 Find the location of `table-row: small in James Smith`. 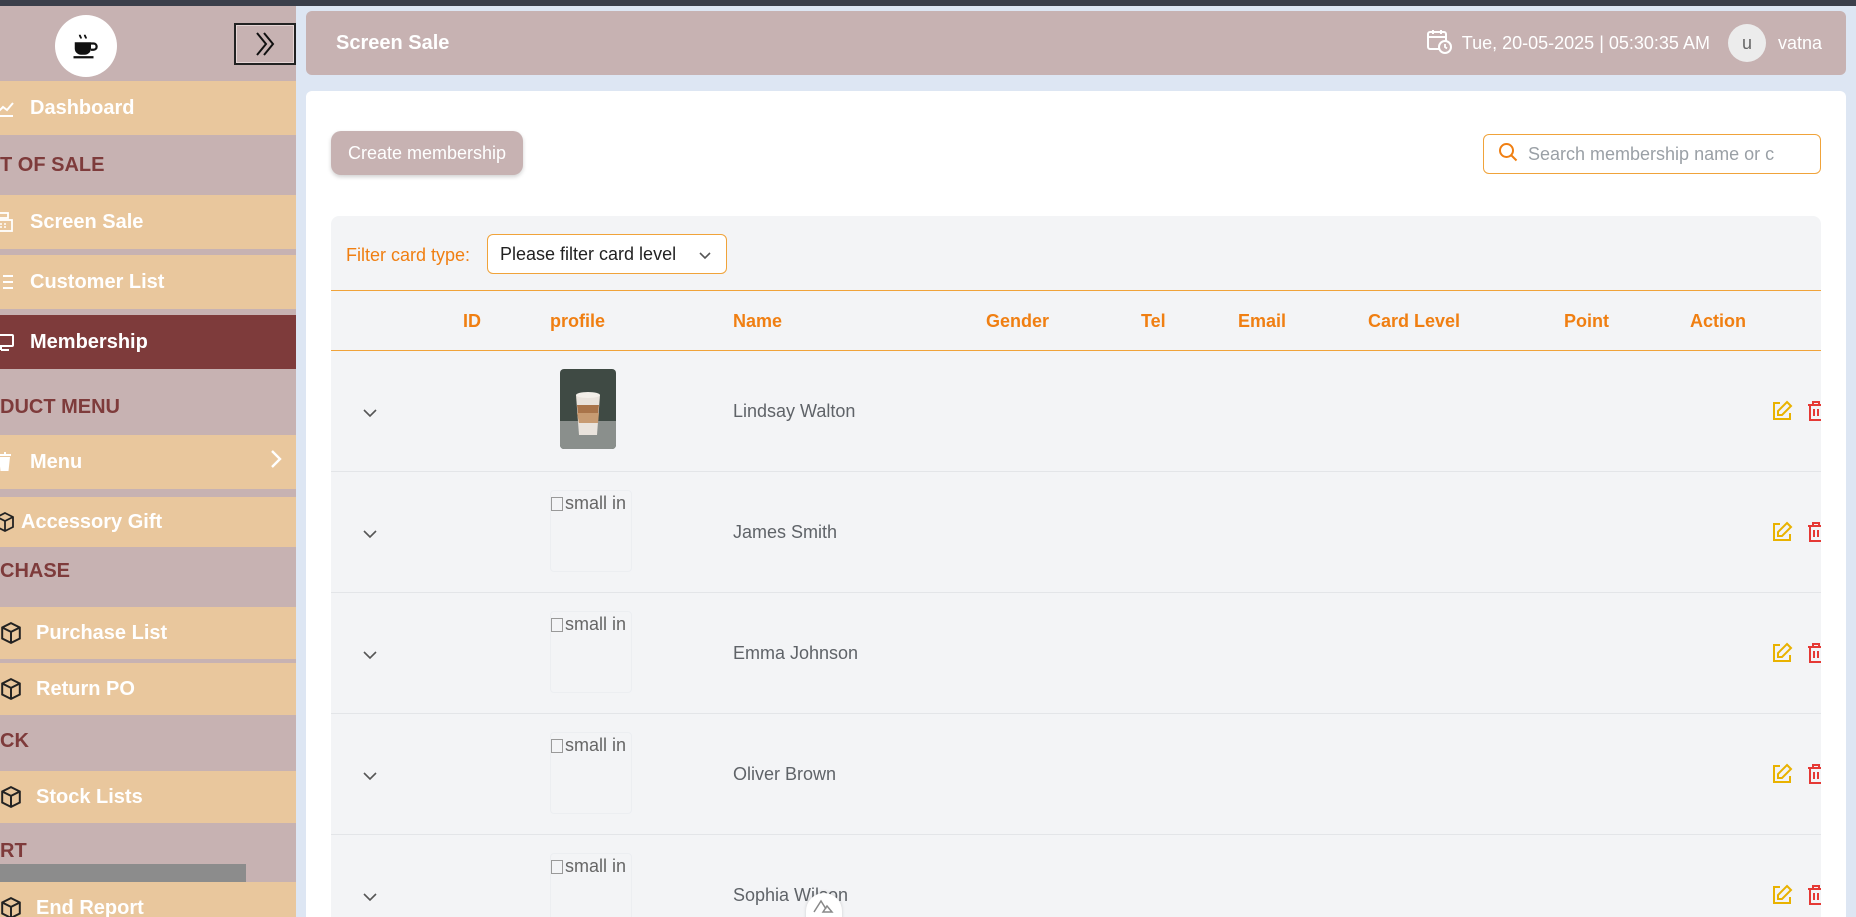

table-row: small in James Smith is located at coordinates (1076, 532).